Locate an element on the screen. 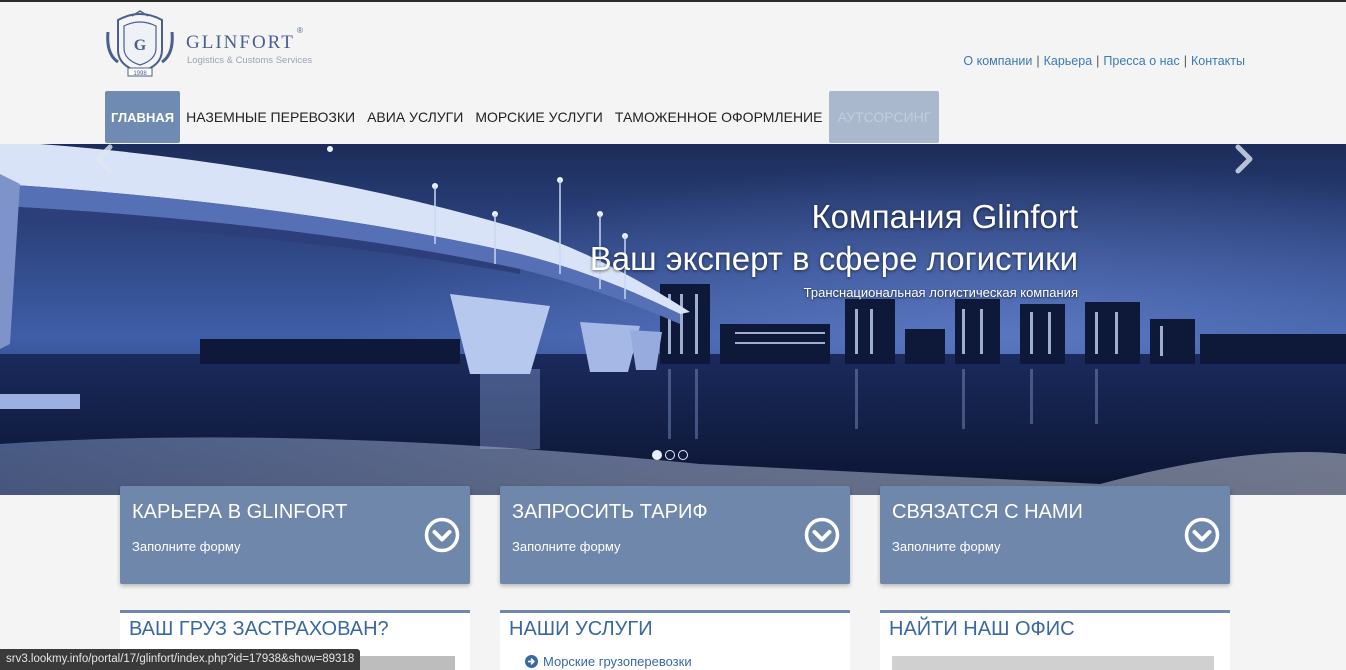  nav-item-ground-transport: Наземные перевозки is located at coordinates (270, 117).